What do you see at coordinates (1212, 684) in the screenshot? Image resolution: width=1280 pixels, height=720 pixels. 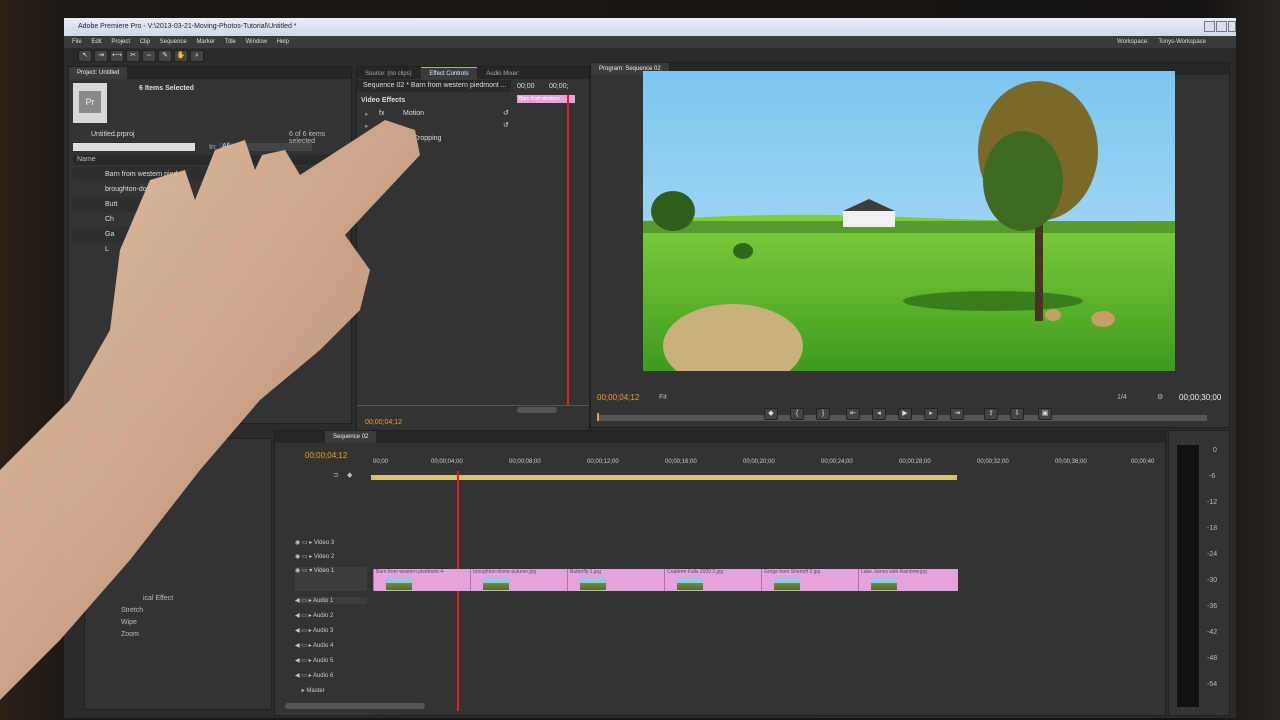 I see `meter-label: -54` at bounding box center [1212, 684].